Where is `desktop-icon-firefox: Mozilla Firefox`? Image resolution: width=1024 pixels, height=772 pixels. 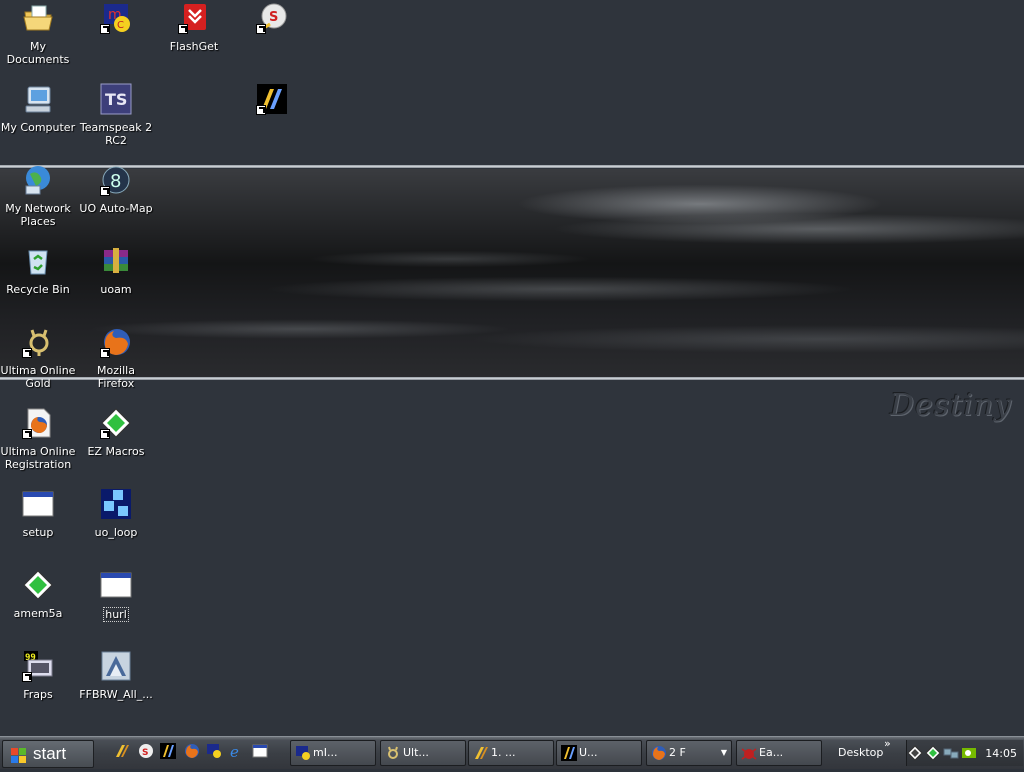
desktop-icon-firefox: Mozilla Firefox is located at coordinates (116, 358).